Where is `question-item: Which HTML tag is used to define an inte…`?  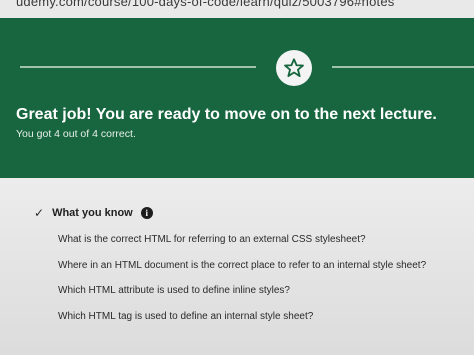 question-item: Which HTML tag is used to define an inte… is located at coordinates (186, 316).